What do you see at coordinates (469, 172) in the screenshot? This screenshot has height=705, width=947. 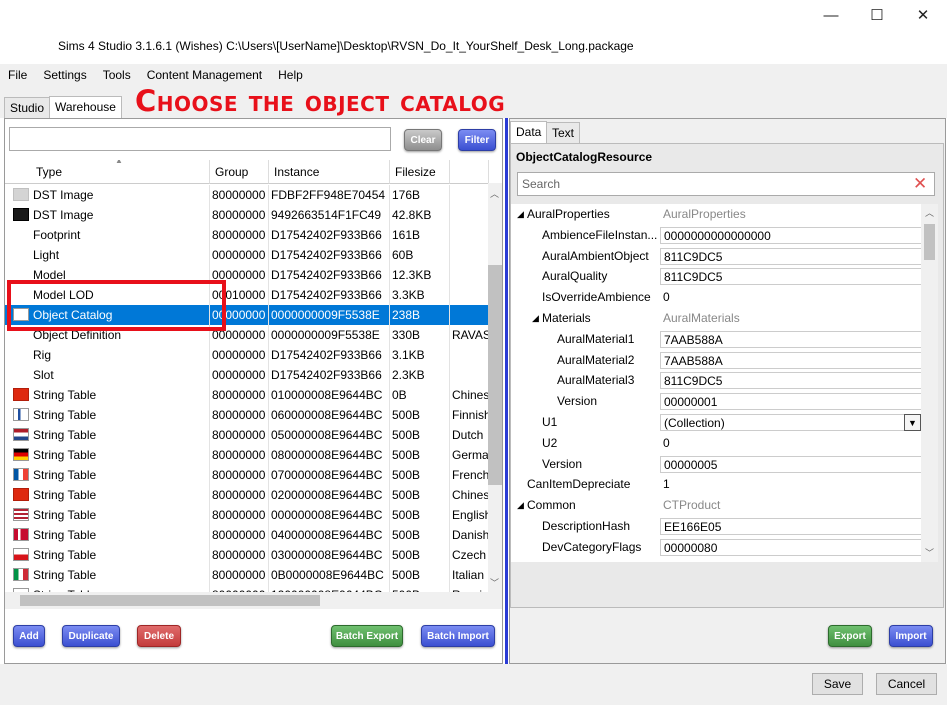 I see `header-extra` at bounding box center [469, 172].